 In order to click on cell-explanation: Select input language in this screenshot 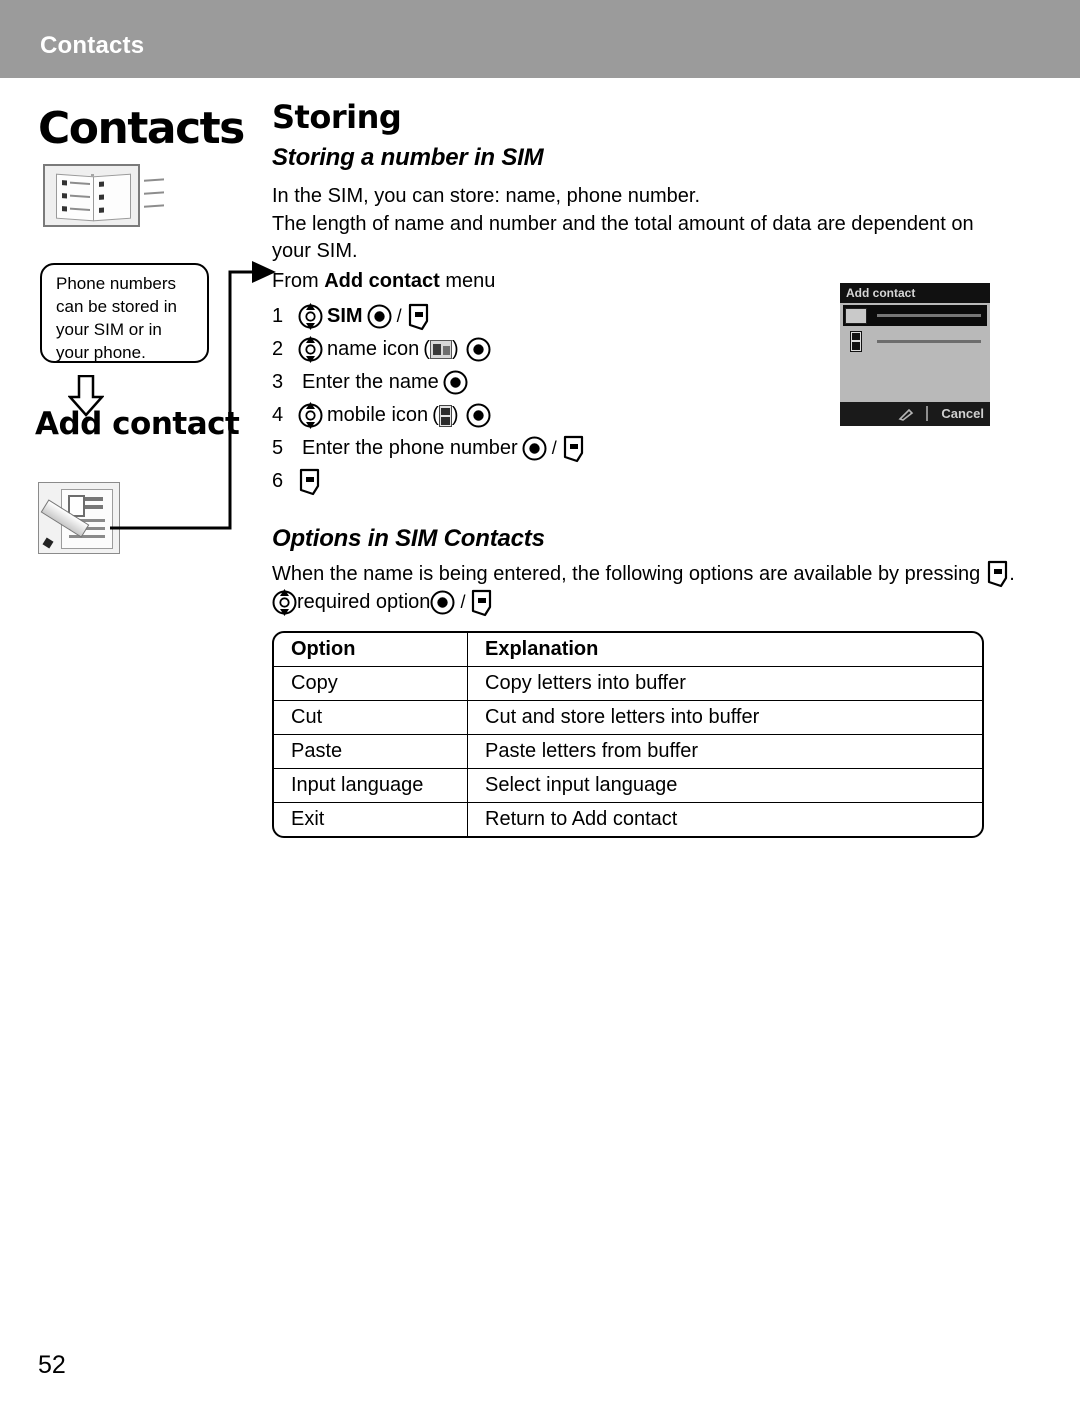, I will do `click(724, 785)`.